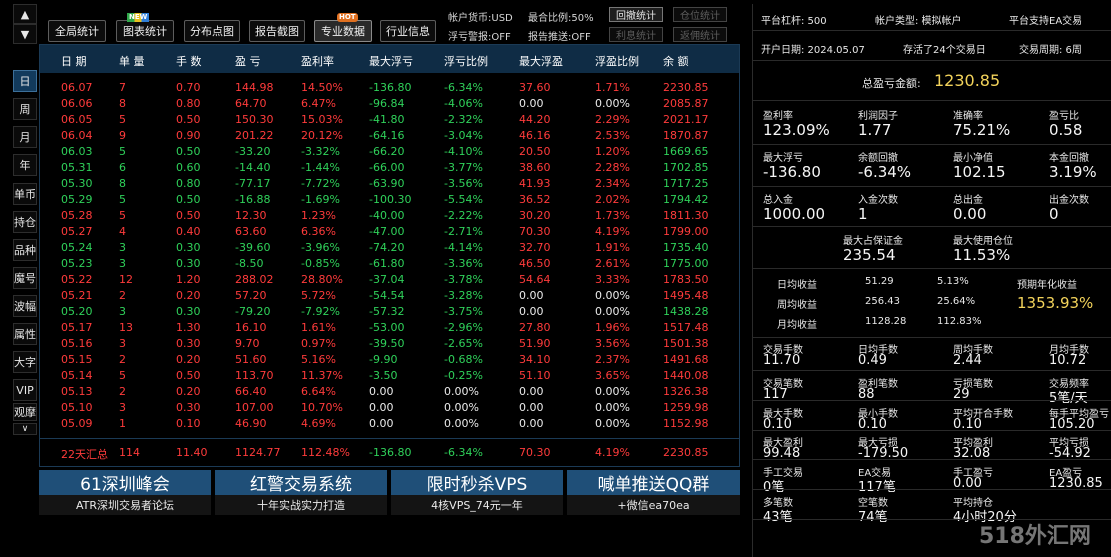  What do you see at coordinates (343, 27) in the screenshot?
I see `pro-data-button: 专业数据 HOT` at bounding box center [343, 27].